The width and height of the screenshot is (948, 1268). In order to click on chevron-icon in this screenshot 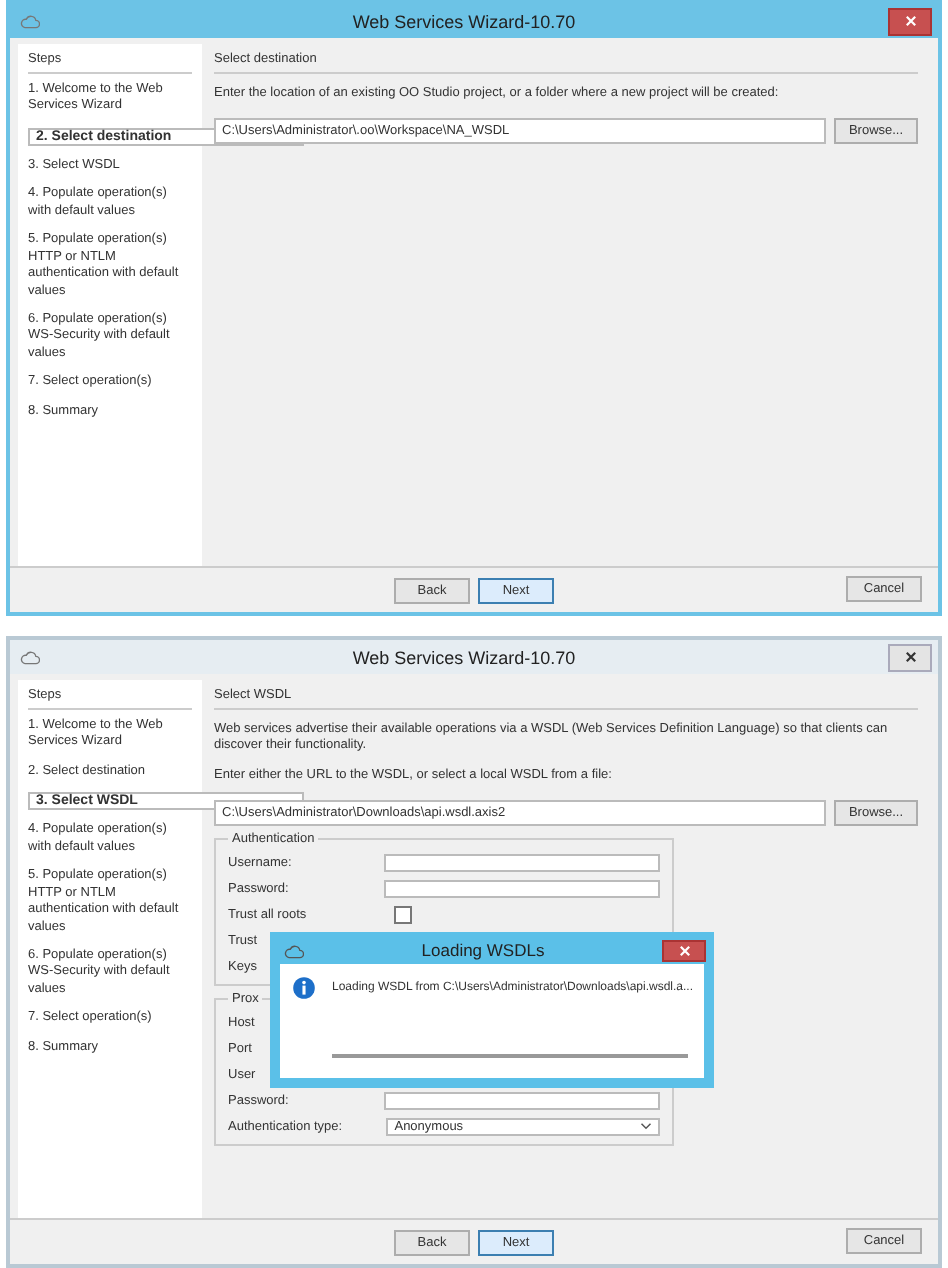, I will do `click(646, 1126)`.